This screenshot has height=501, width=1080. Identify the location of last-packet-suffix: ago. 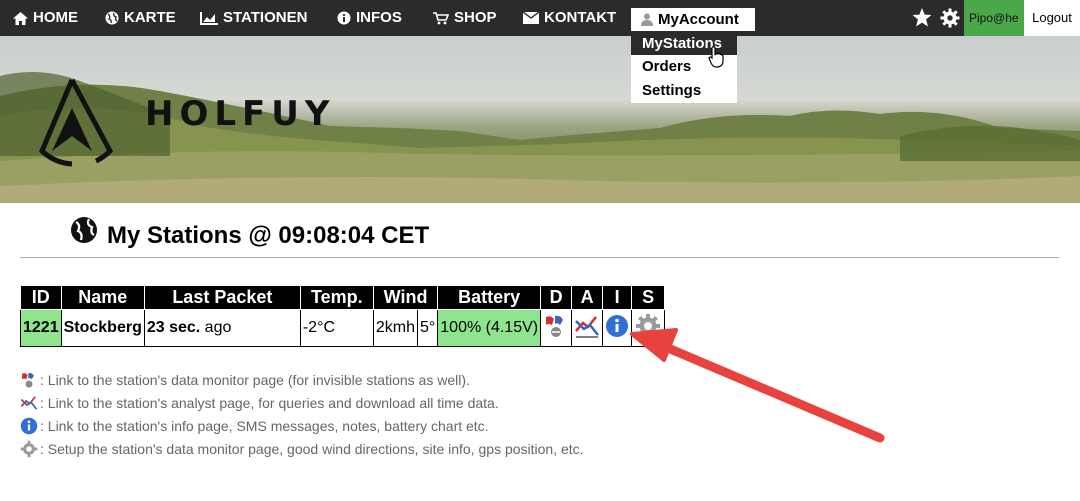
(216, 327).